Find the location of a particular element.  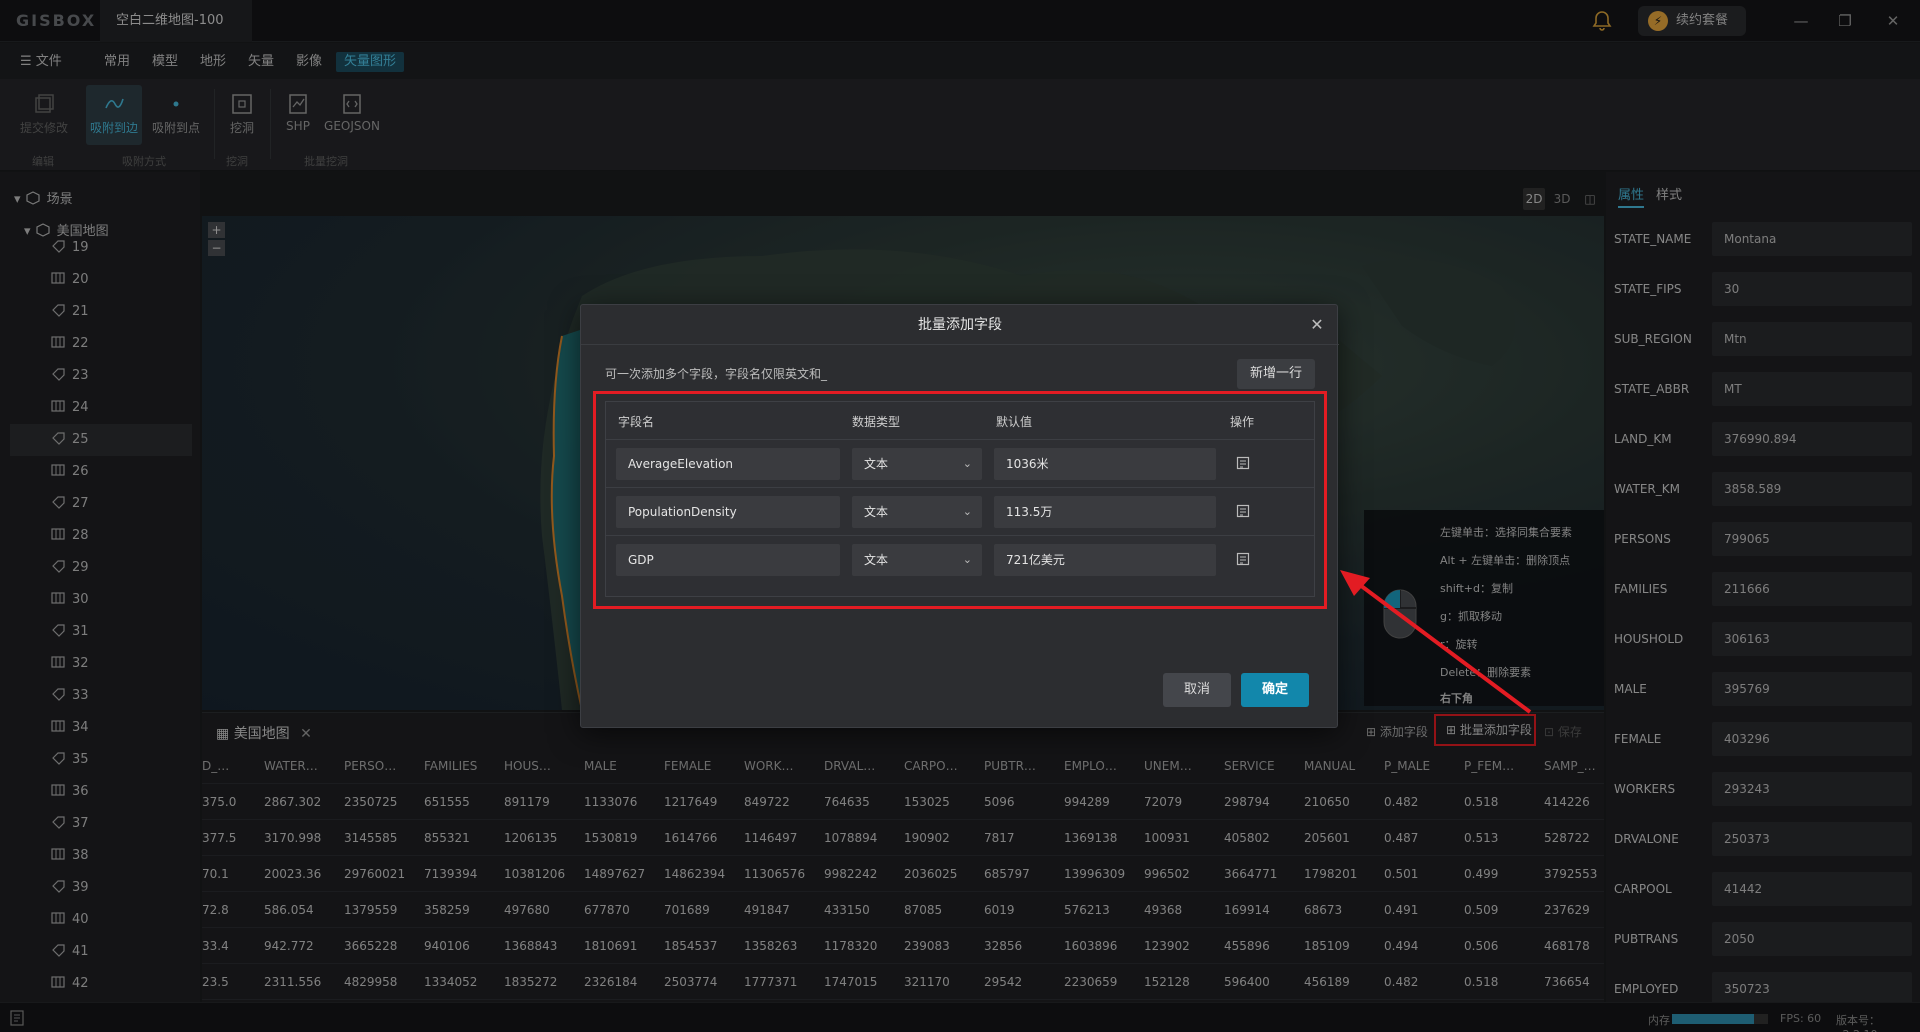

header-operation: 操作 is located at coordinates (1242, 422).